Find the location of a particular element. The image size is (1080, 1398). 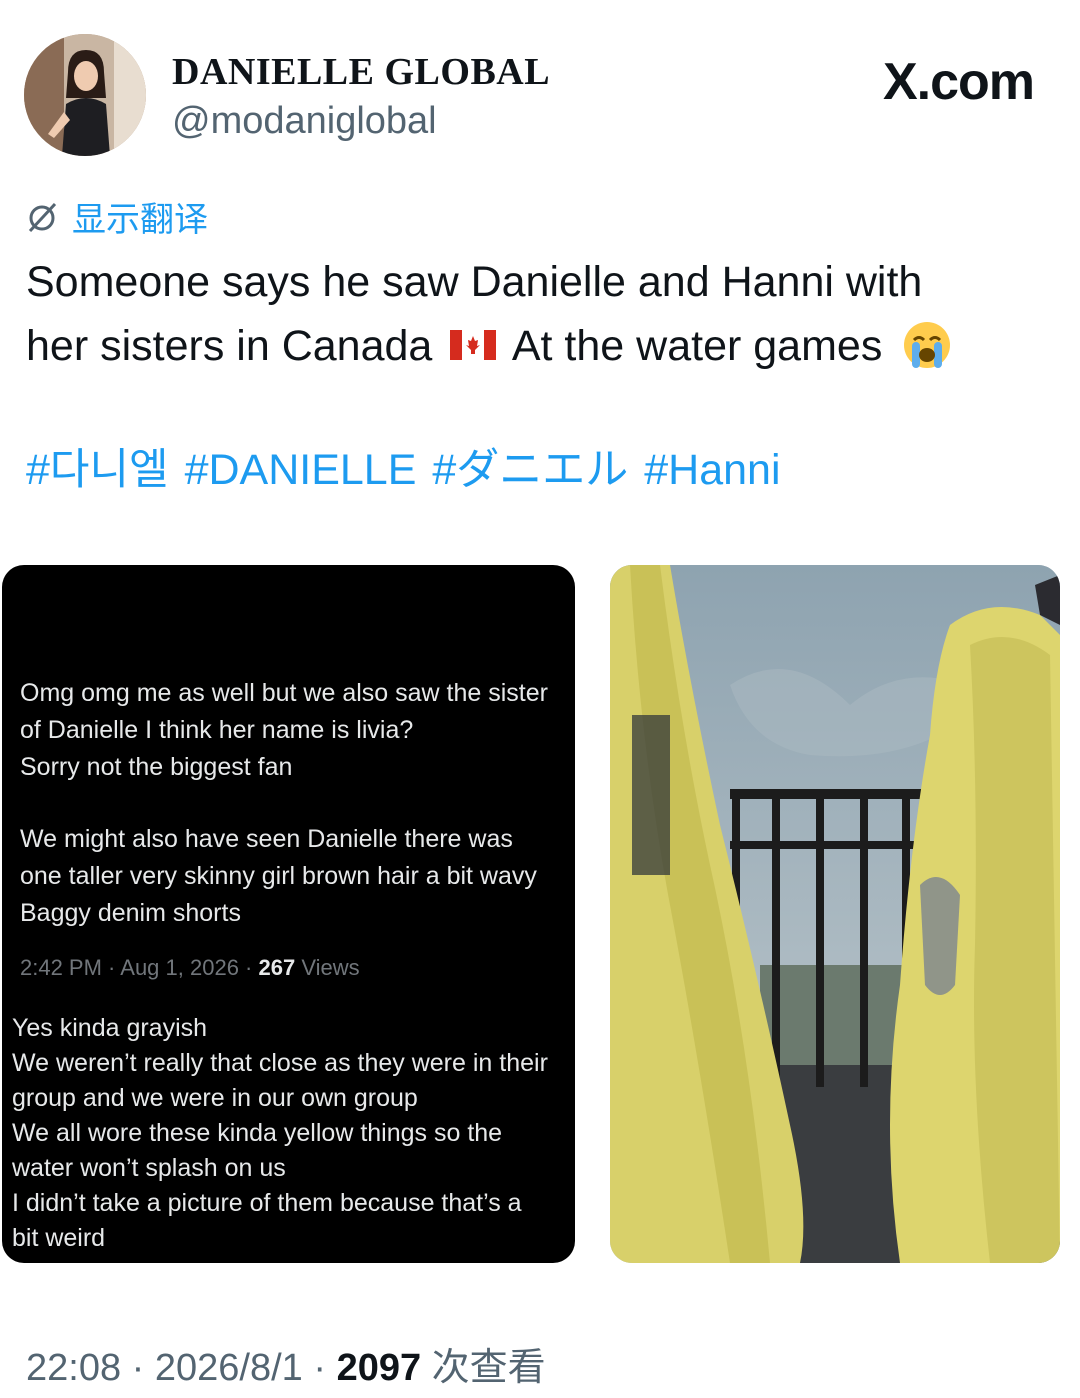

canada-flag-icon is located at coordinates (473, 344).